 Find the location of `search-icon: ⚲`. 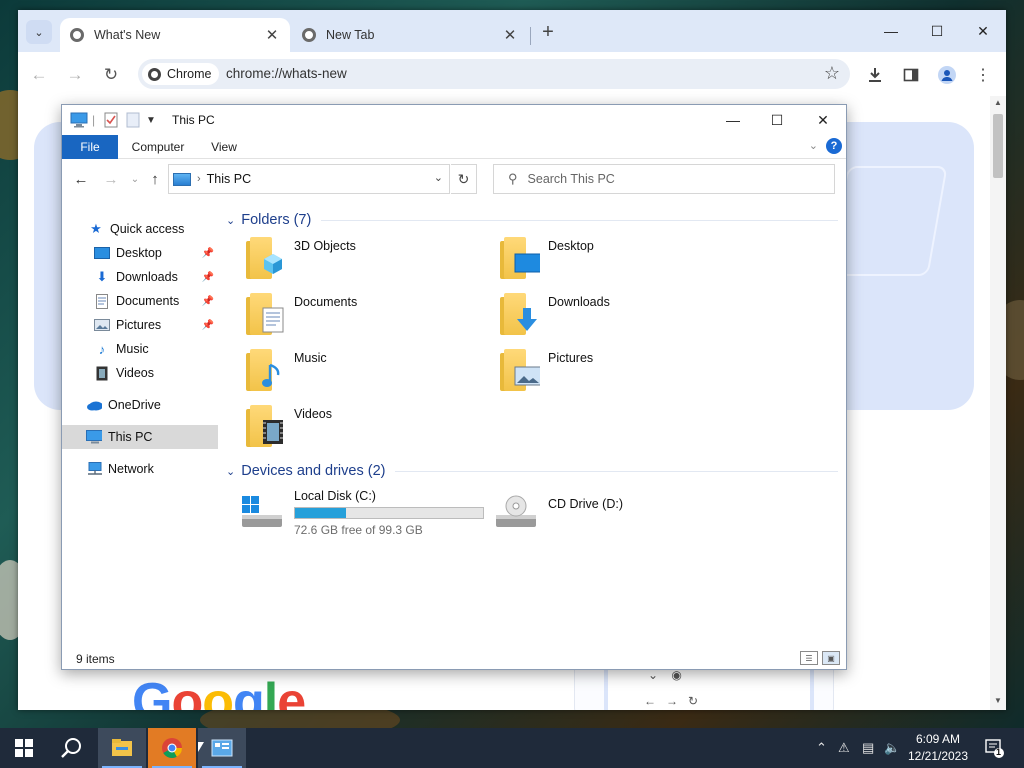

search-icon: ⚲ is located at coordinates (513, 178).